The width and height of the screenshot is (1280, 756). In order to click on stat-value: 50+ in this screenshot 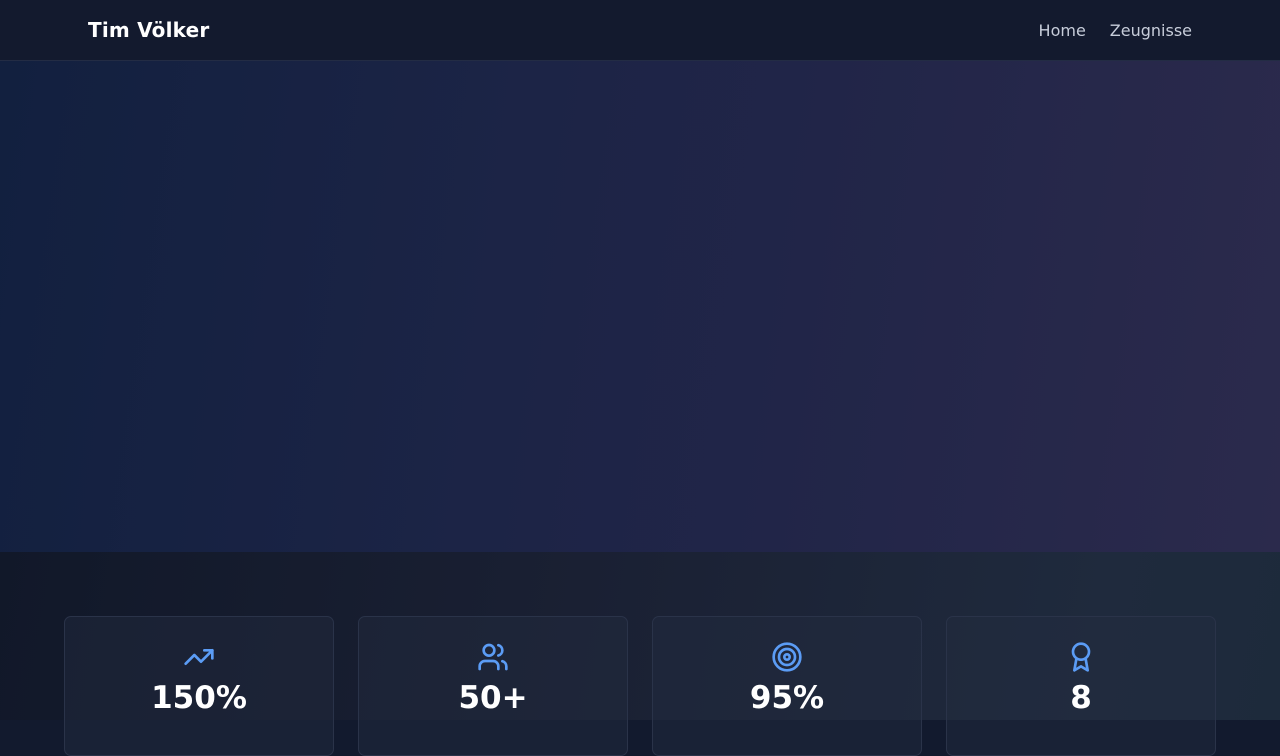, I will do `click(493, 698)`.